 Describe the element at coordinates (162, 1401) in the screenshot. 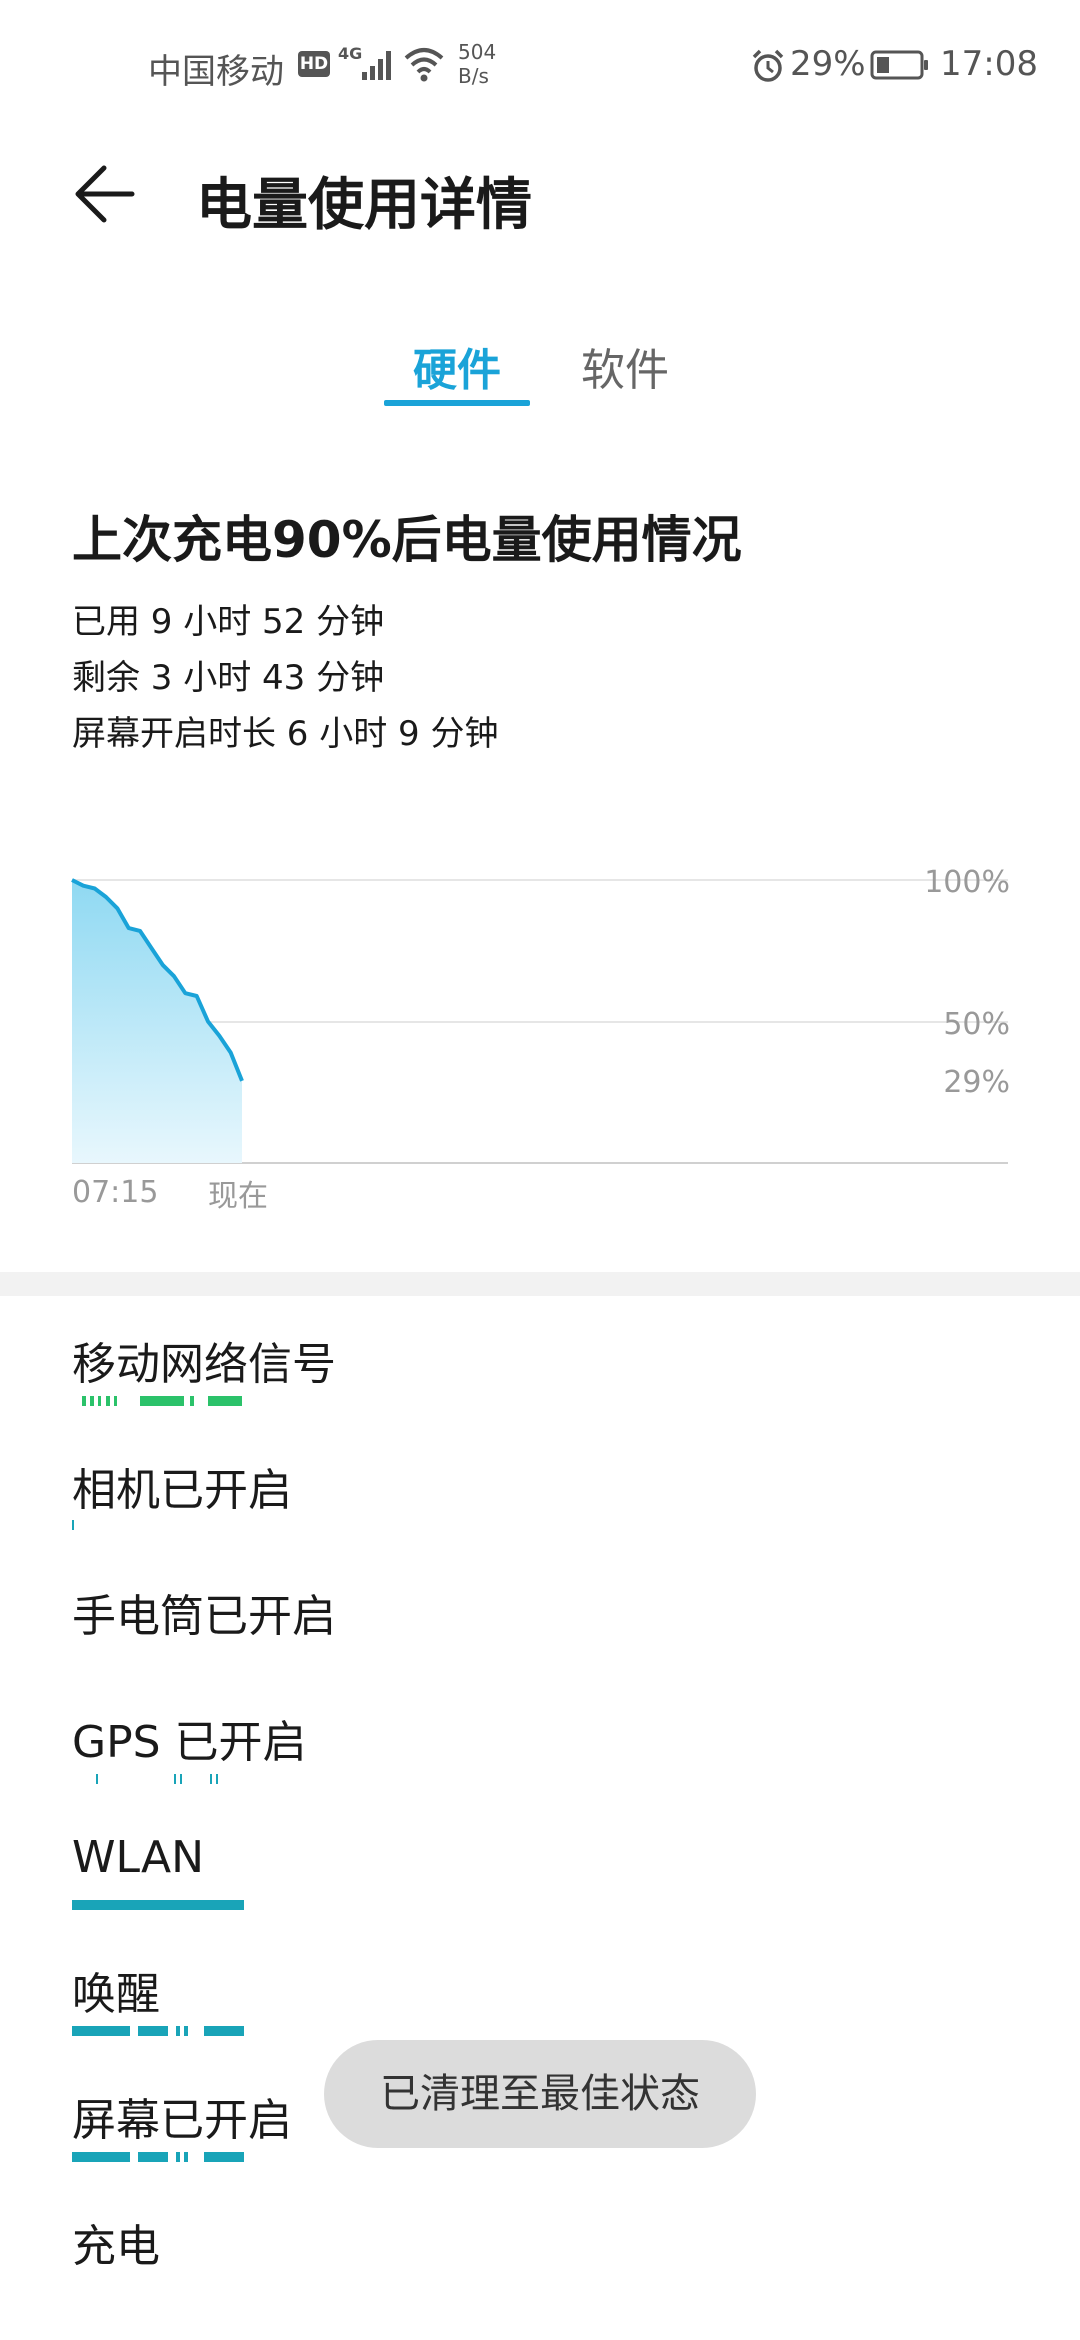

I see `mobile-signal-bar` at that location.